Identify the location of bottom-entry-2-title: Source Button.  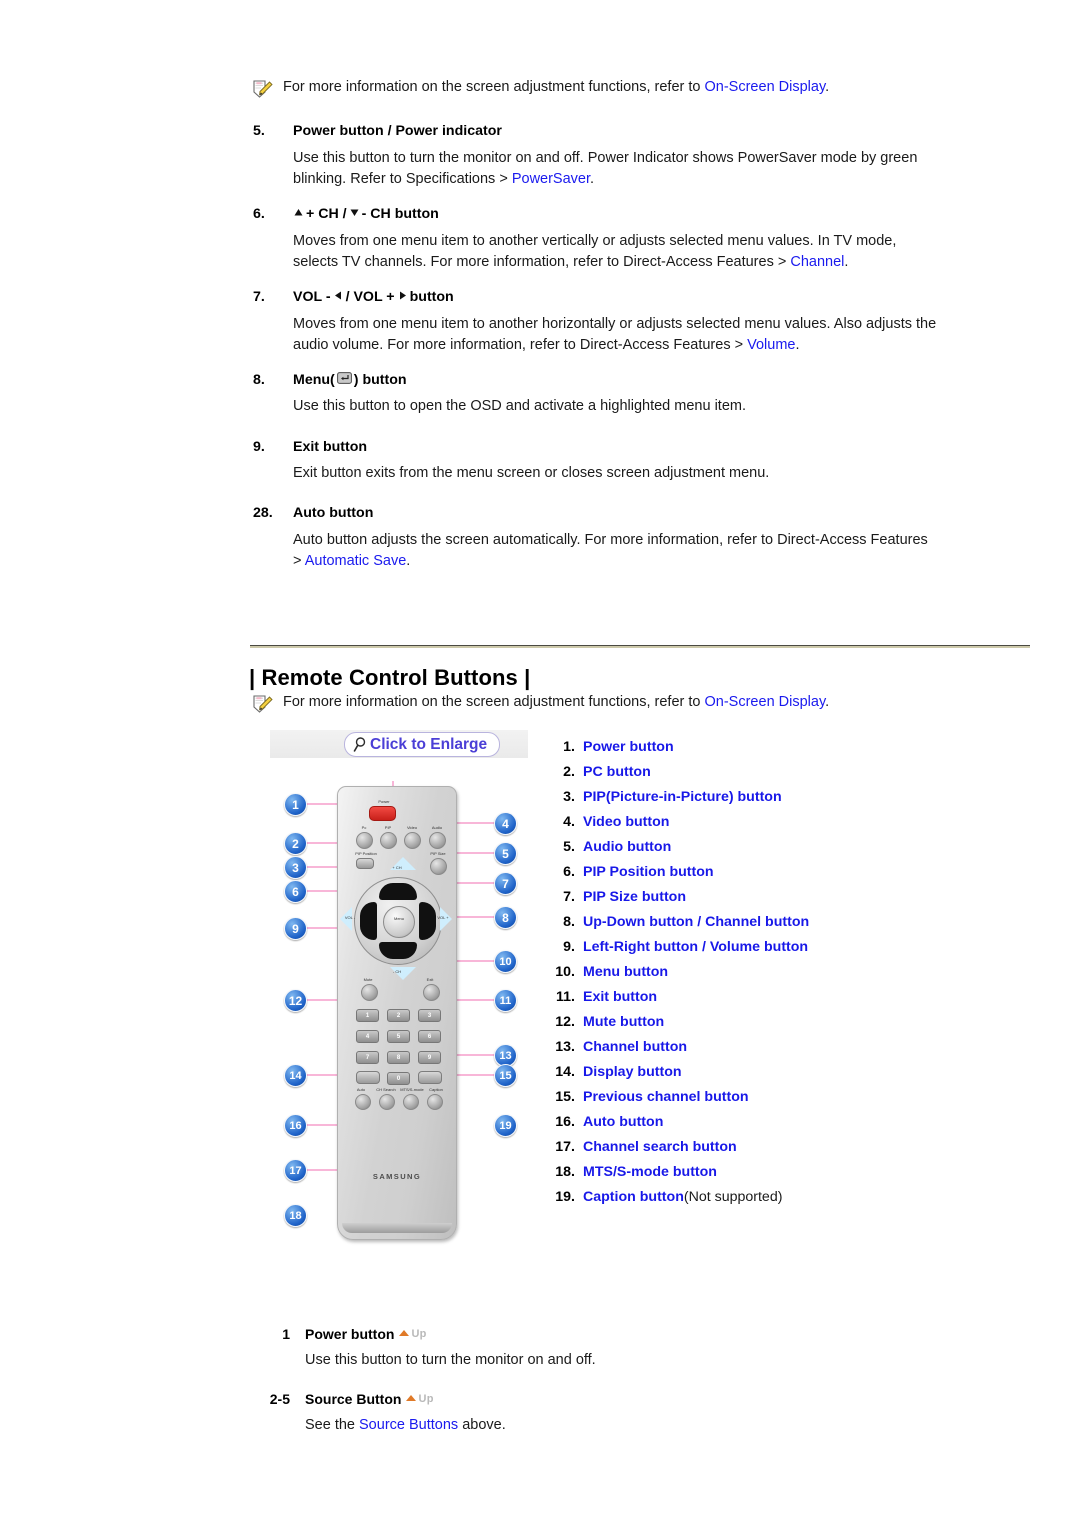
(353, 1399).